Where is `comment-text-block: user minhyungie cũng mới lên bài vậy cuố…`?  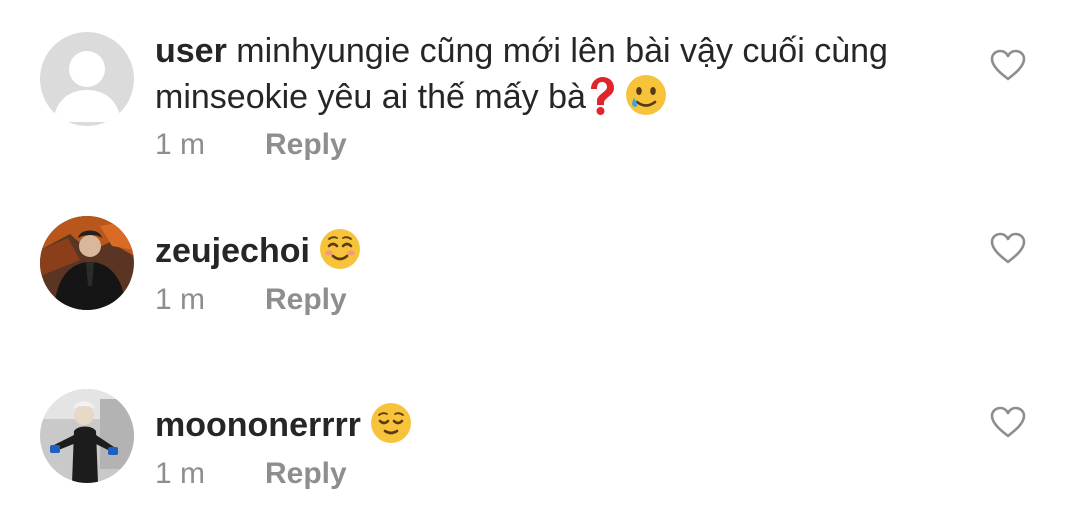
comment-text-block: user minhyungie cũng mới lên bài vậy cuố… is located at coordinates (555, 78).